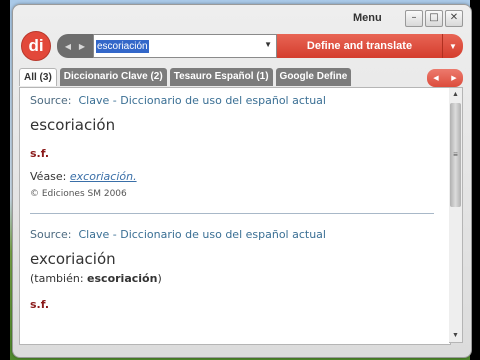 Image resolution: width=480 pixels, height=360 pixels. I want to click on scroll-down-icon: ▼, so click(455, 335).